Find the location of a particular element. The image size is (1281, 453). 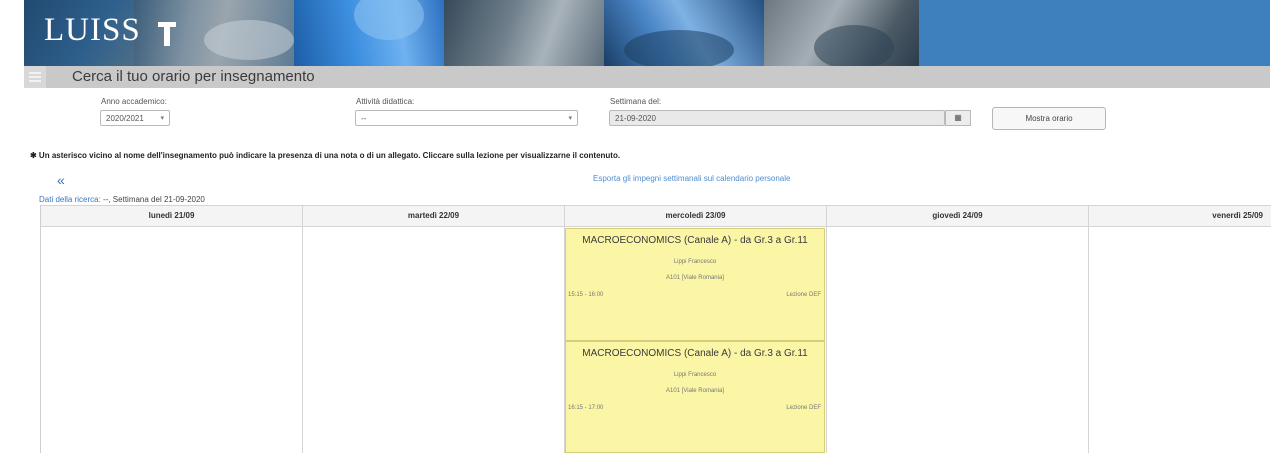

day-column-friday: venerdì 25/09 is located at coordinates (1180, 329).